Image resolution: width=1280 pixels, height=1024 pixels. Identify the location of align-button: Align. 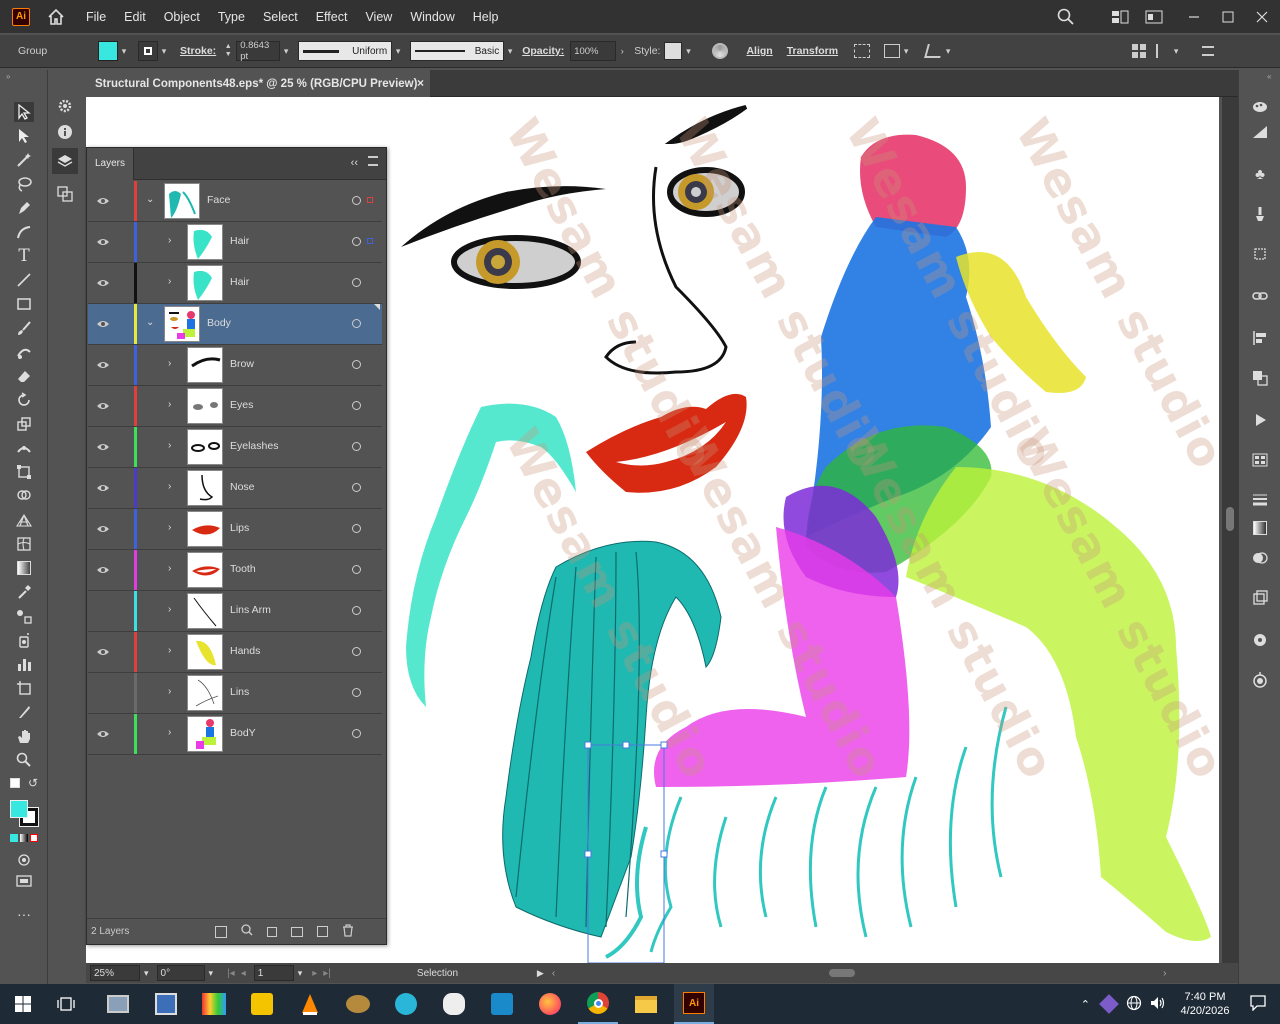
(759, 51).